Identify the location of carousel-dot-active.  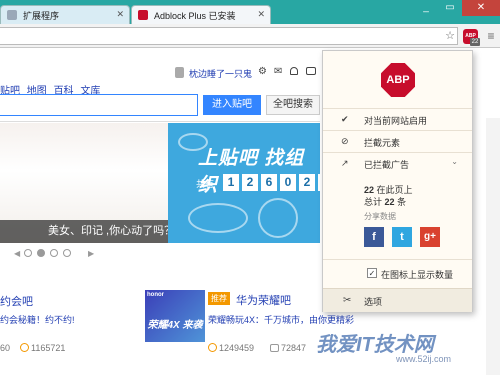
(41, 253).